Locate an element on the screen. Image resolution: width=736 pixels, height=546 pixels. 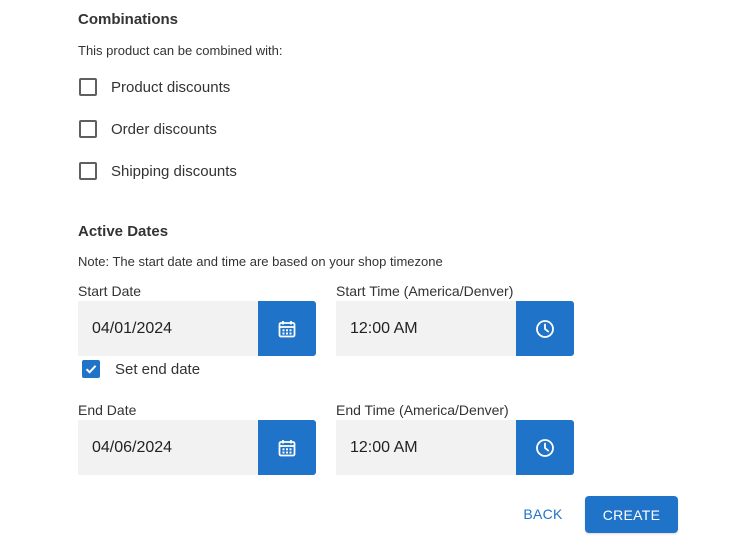
shipping-discounts-checkbox is located at coordinates (88, 171).